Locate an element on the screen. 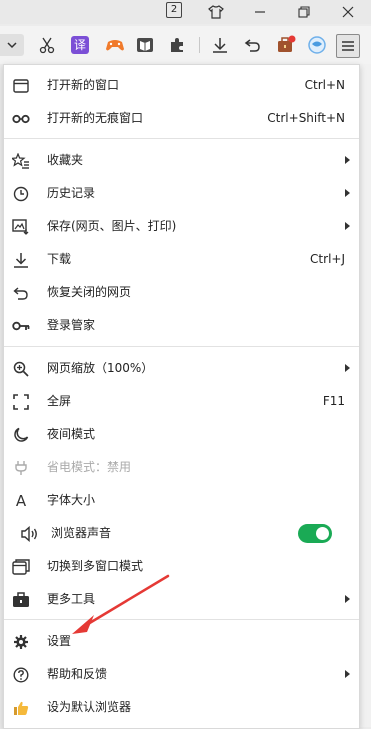 This screenshot has width=371, height=729. menu-item-default-browser: 设为默认浏览器 is located at coordinates (181, 707).